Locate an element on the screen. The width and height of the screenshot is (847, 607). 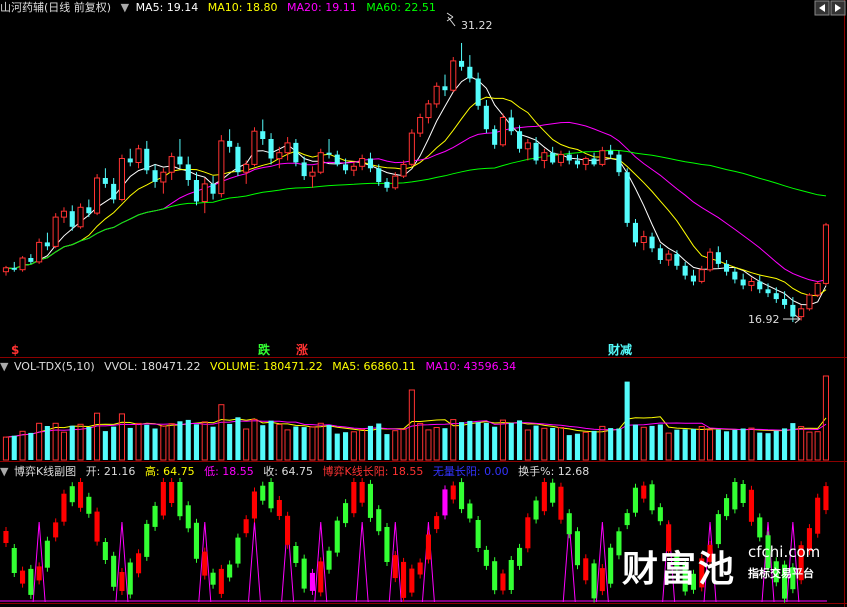
watermark-url: cfchi.com is located at coordinates (784, 552).